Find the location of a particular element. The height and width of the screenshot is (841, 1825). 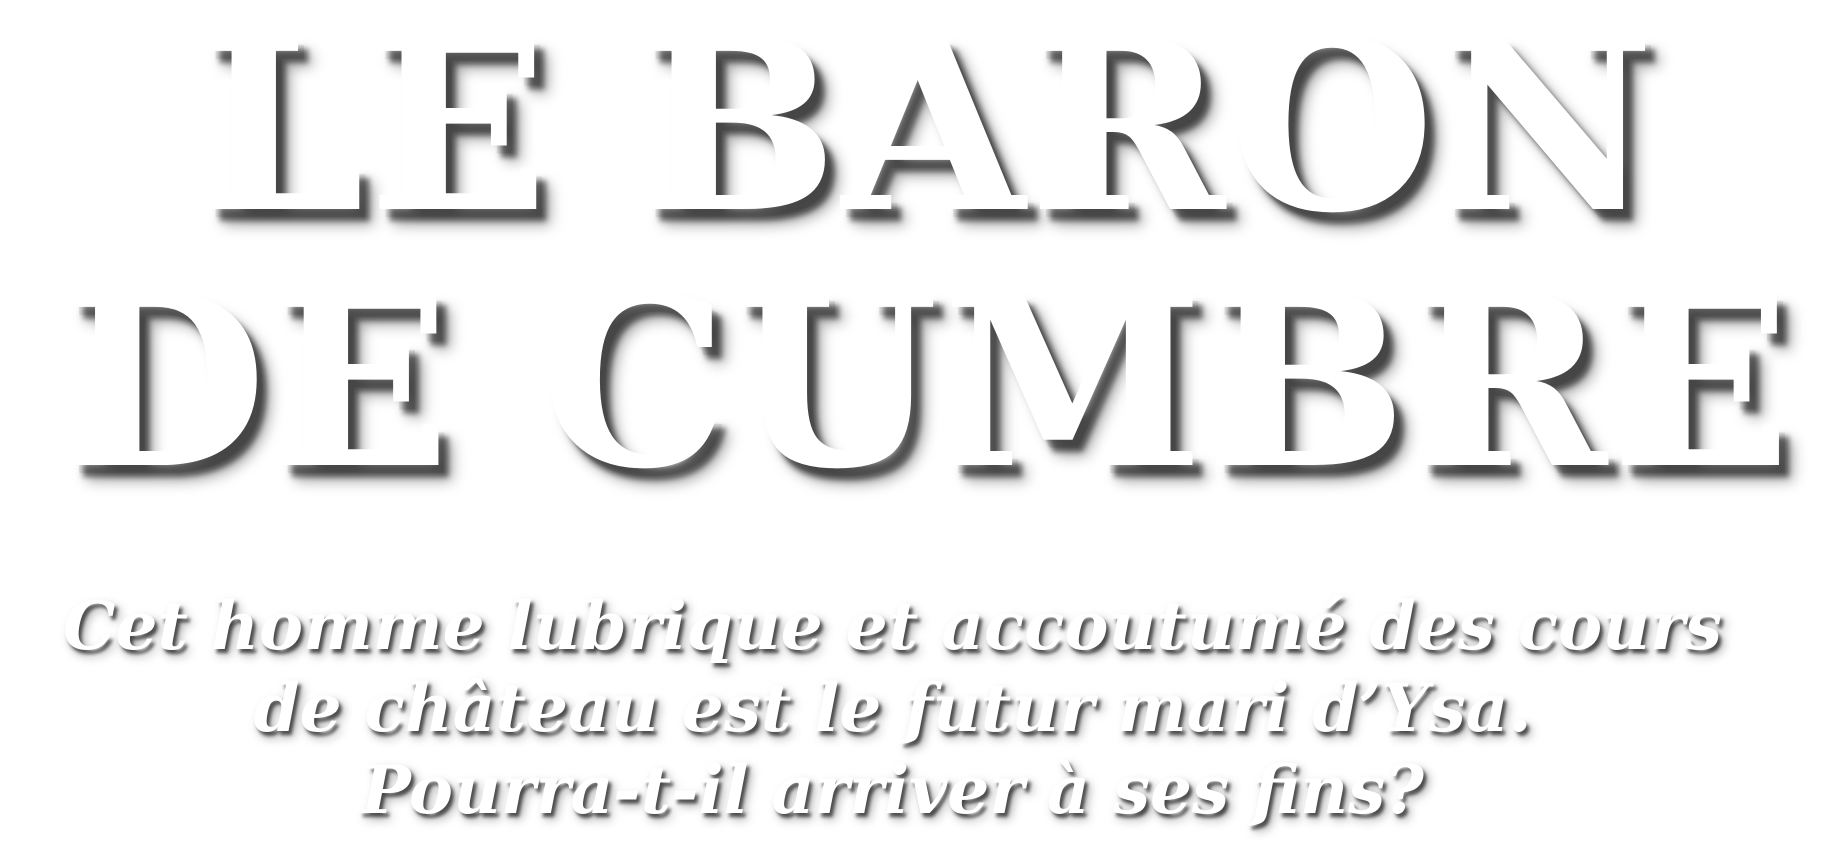

tagline-line-3: Pourra-t-il arriver à ses fins? is located at coordinates (892, 790).